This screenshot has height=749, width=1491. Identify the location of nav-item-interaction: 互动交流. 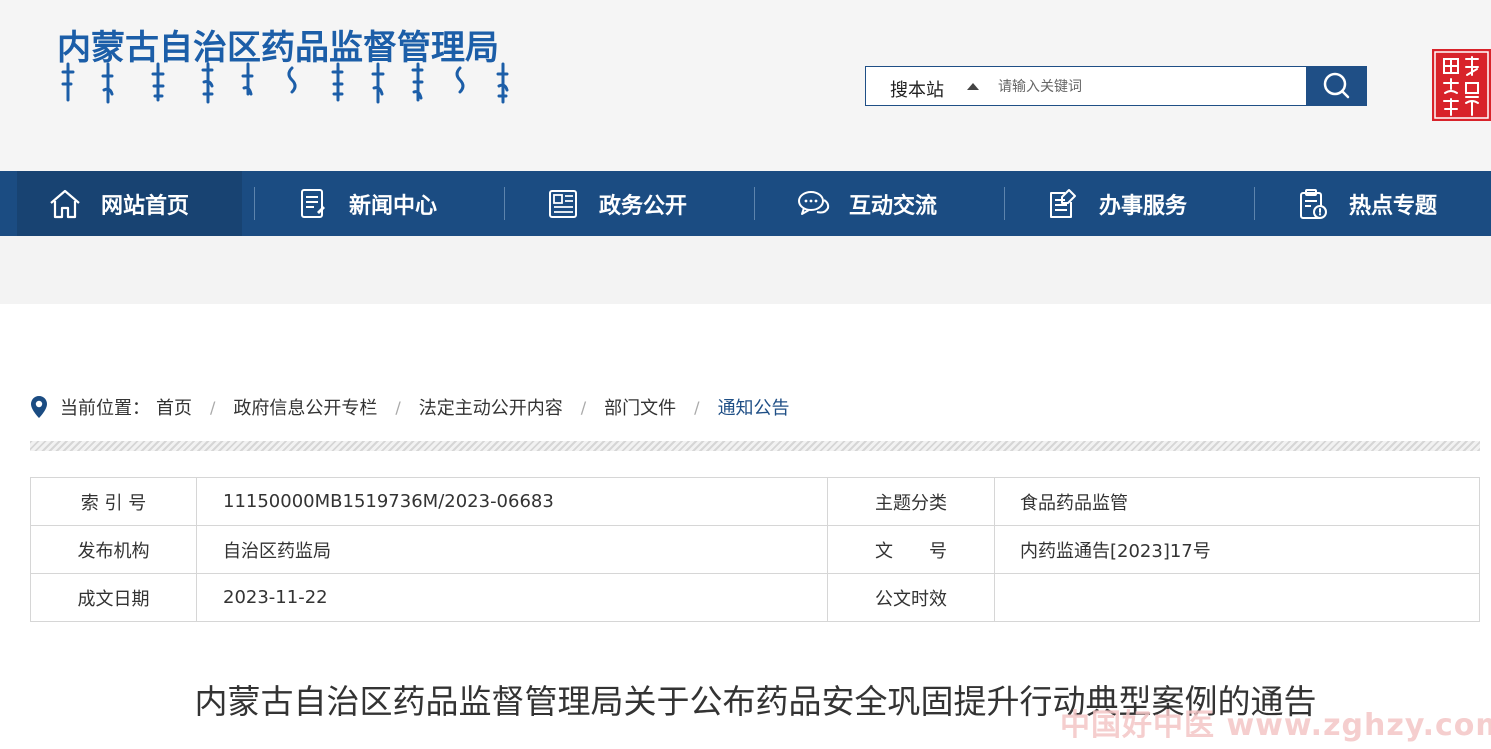
(866, 203).